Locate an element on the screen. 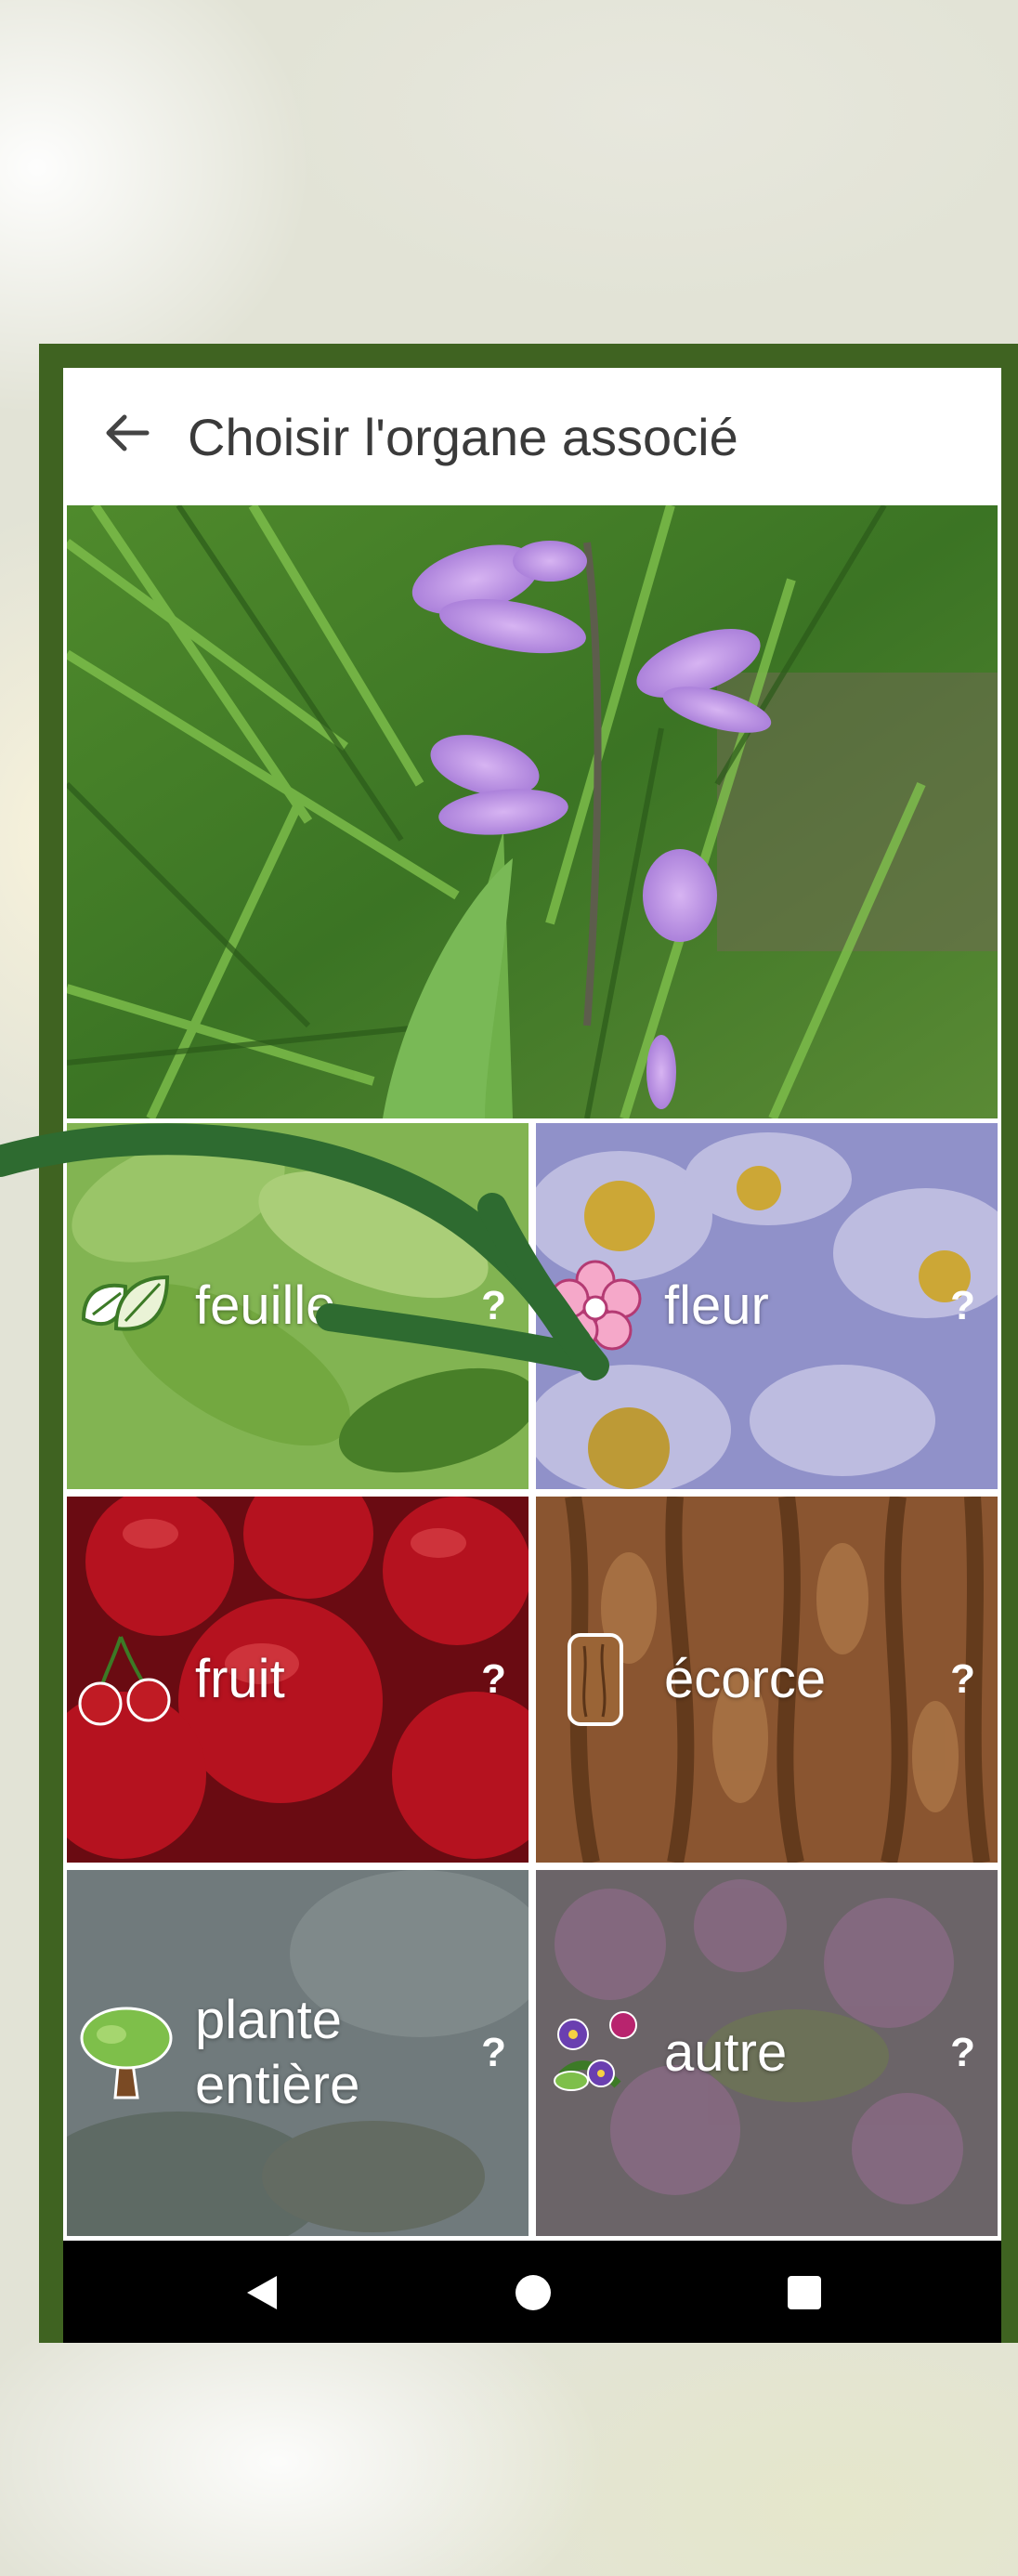 Image resolution: width=1018 pixels, height=2576 pixels. organ-tile-fleur: fleur ? is located at coordinates (767, 1306).